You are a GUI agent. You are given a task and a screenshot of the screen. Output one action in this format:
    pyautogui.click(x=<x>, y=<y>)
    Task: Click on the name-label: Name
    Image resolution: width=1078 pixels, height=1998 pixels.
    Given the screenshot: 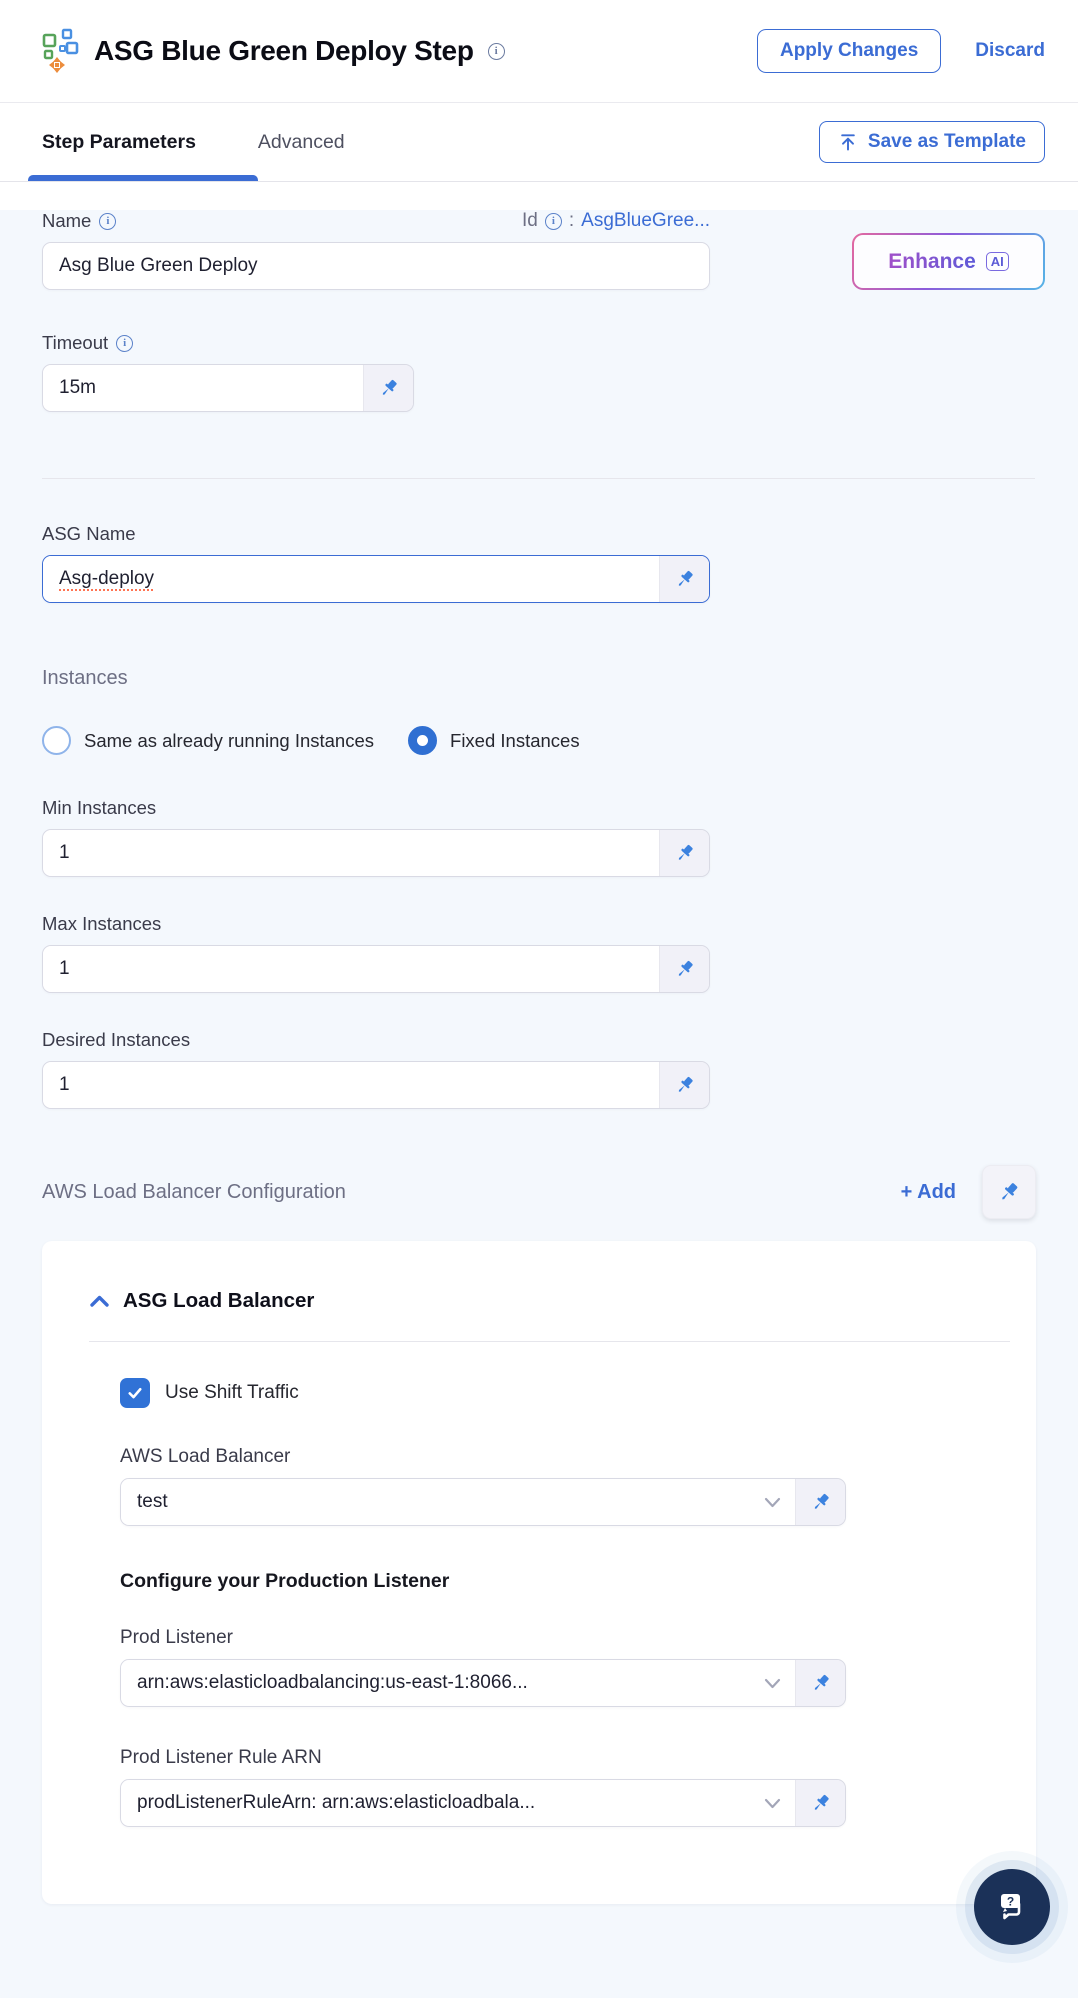 What is the action you would take?
    pyautogui.click(x=67, y=220)
    